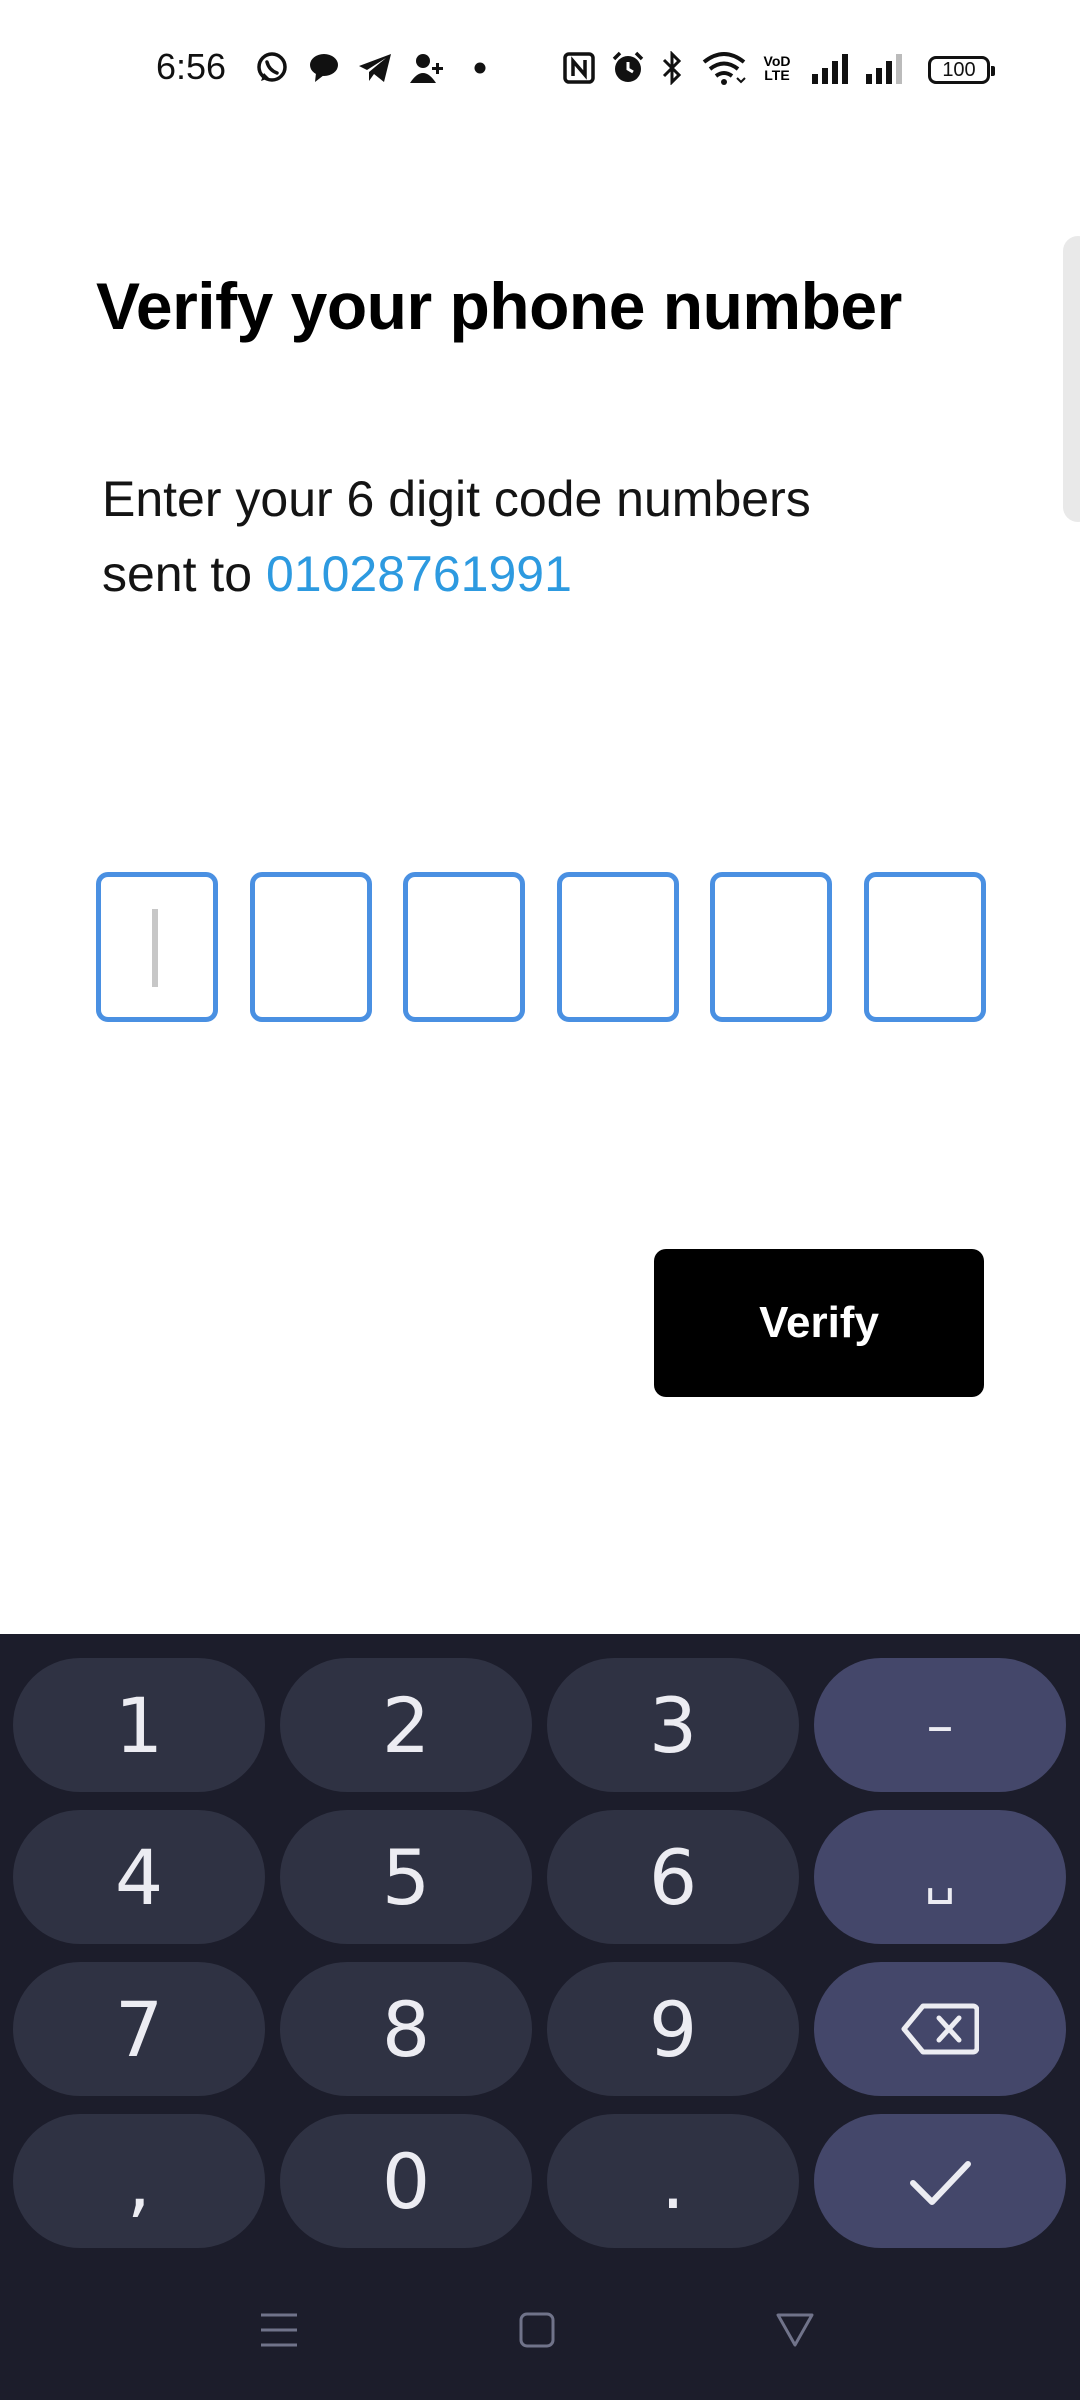 The height and width of the screenshot is (2400, 1080). What do you see at coordinates (406, 2181) in the screenshot?
I see `key-0: 0` at bounding box center [406, 2181].